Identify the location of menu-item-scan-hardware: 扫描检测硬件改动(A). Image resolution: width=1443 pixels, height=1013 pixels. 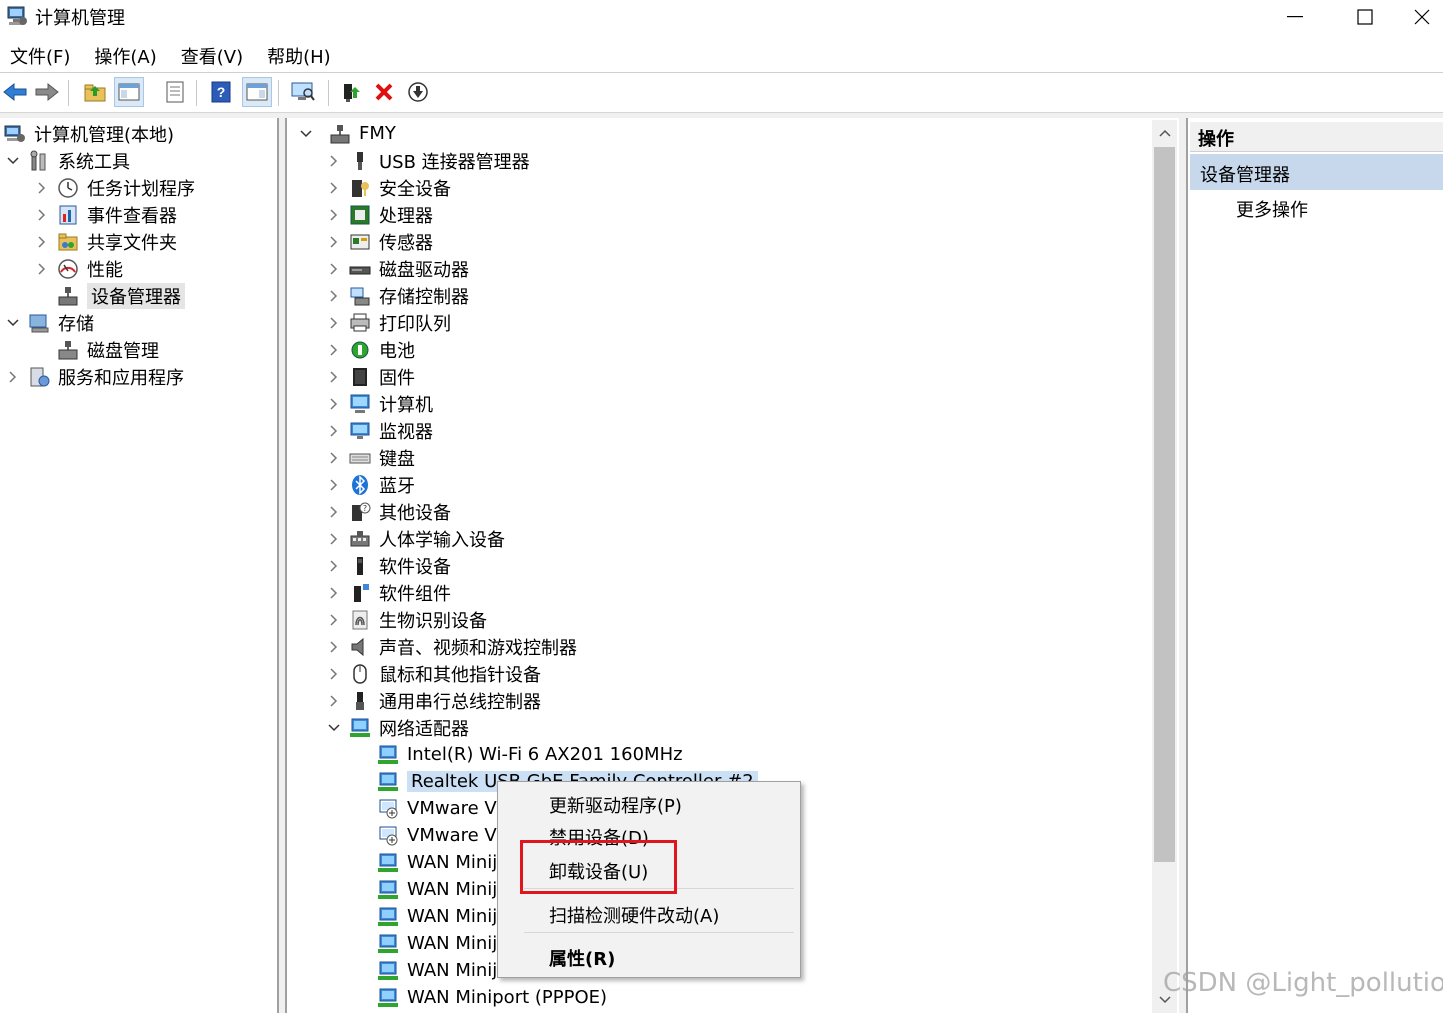
(634, 915).